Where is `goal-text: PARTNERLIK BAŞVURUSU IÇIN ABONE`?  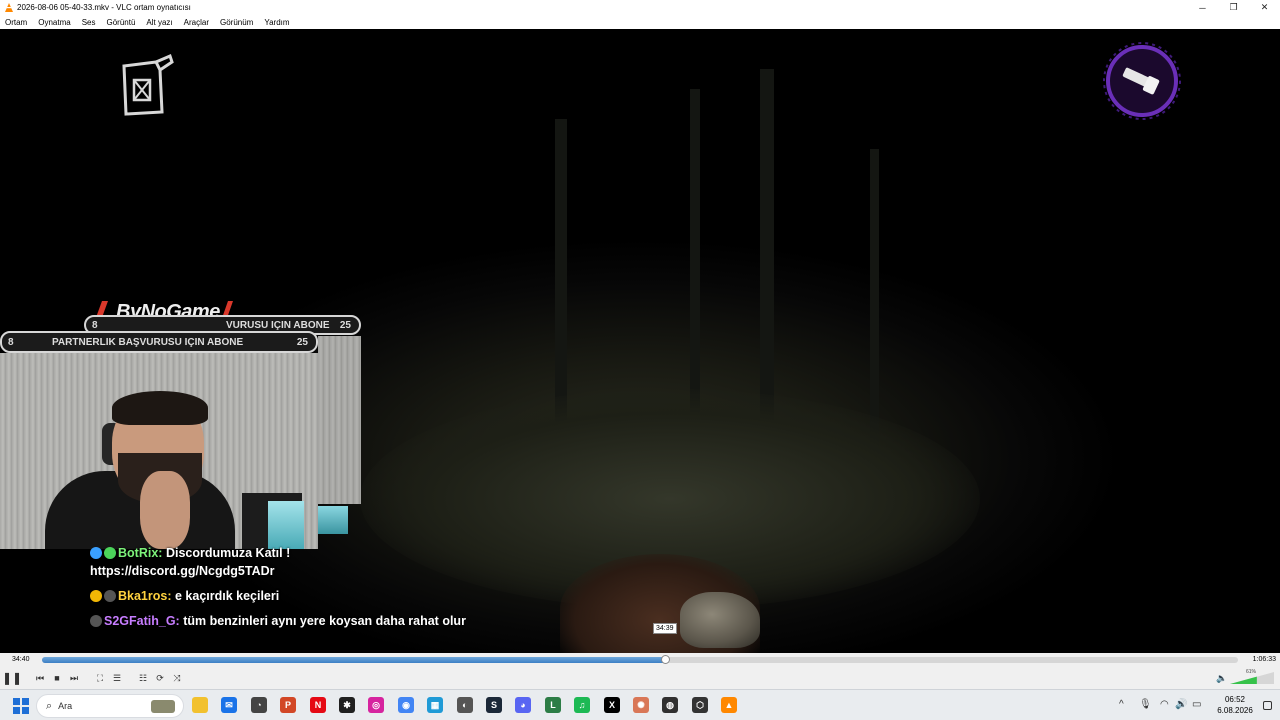
goal-text: PARTNERLIK BAŞVURUSU IÇIN ABONE is located at coordinates (148, 342).